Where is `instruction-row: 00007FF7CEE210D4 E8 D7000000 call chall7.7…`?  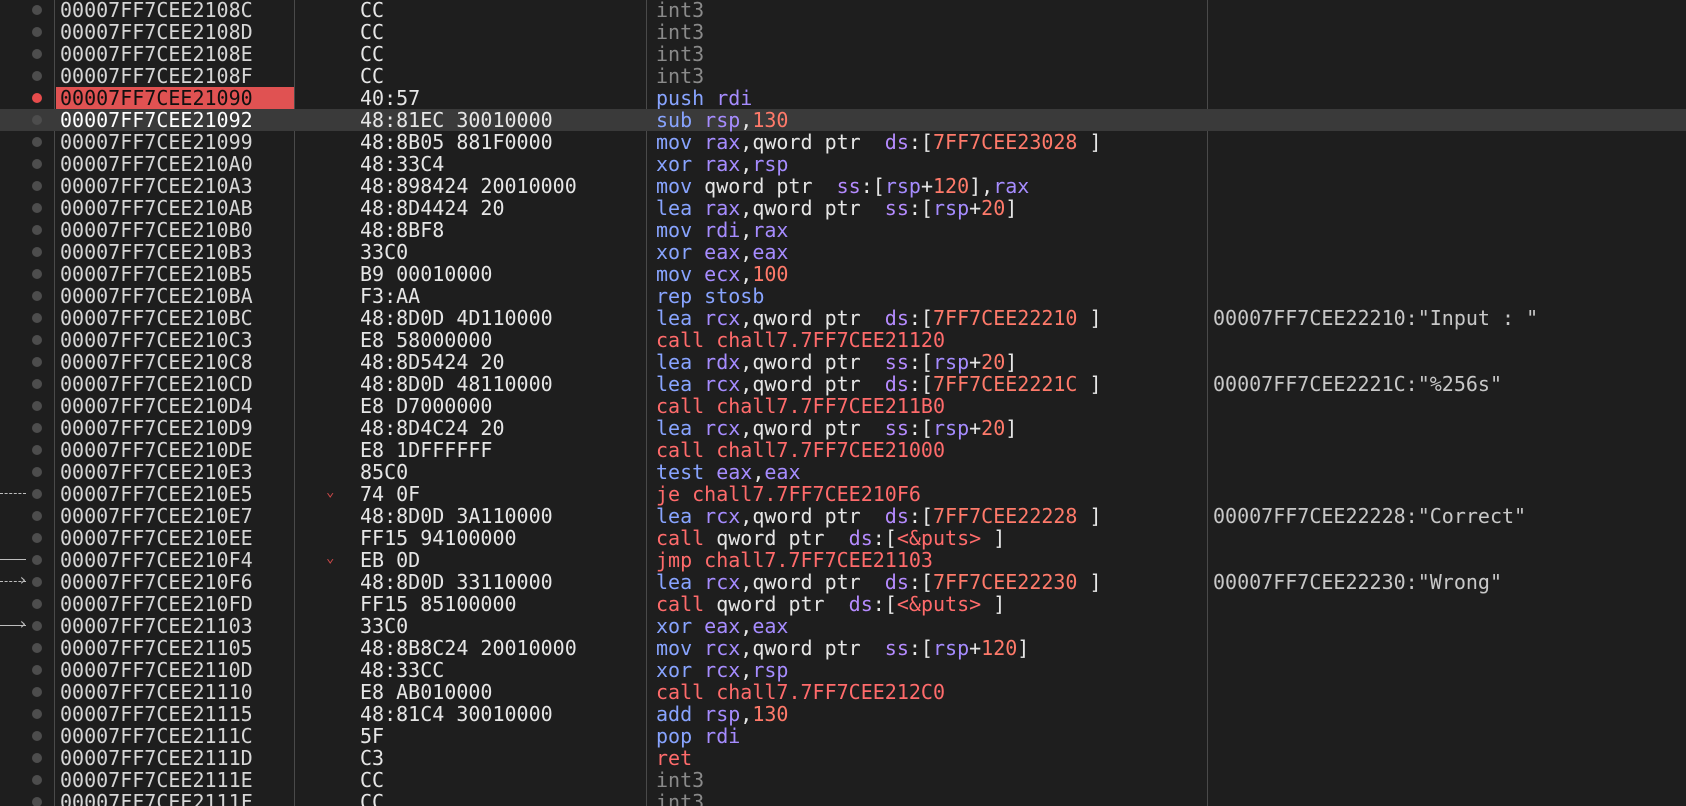 instruction-row: 00007FF7CEE210D4 E8 D7000000 call chall7.7… is located at coordinates (843, 406).